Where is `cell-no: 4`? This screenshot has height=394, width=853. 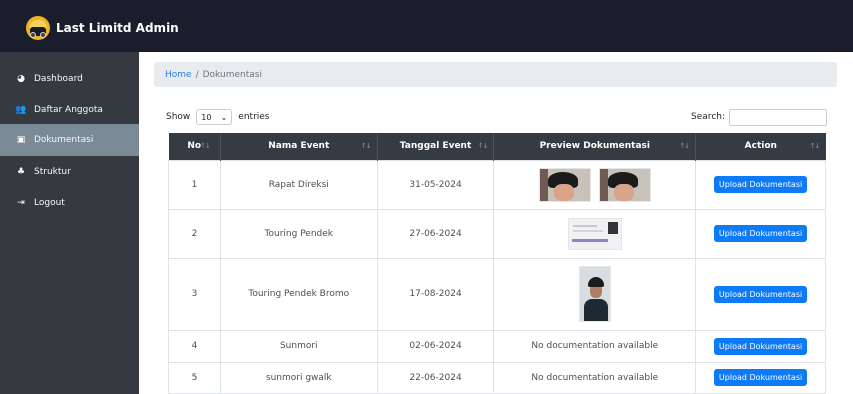
cell-no: 4 is located at coordinates (194, 346).